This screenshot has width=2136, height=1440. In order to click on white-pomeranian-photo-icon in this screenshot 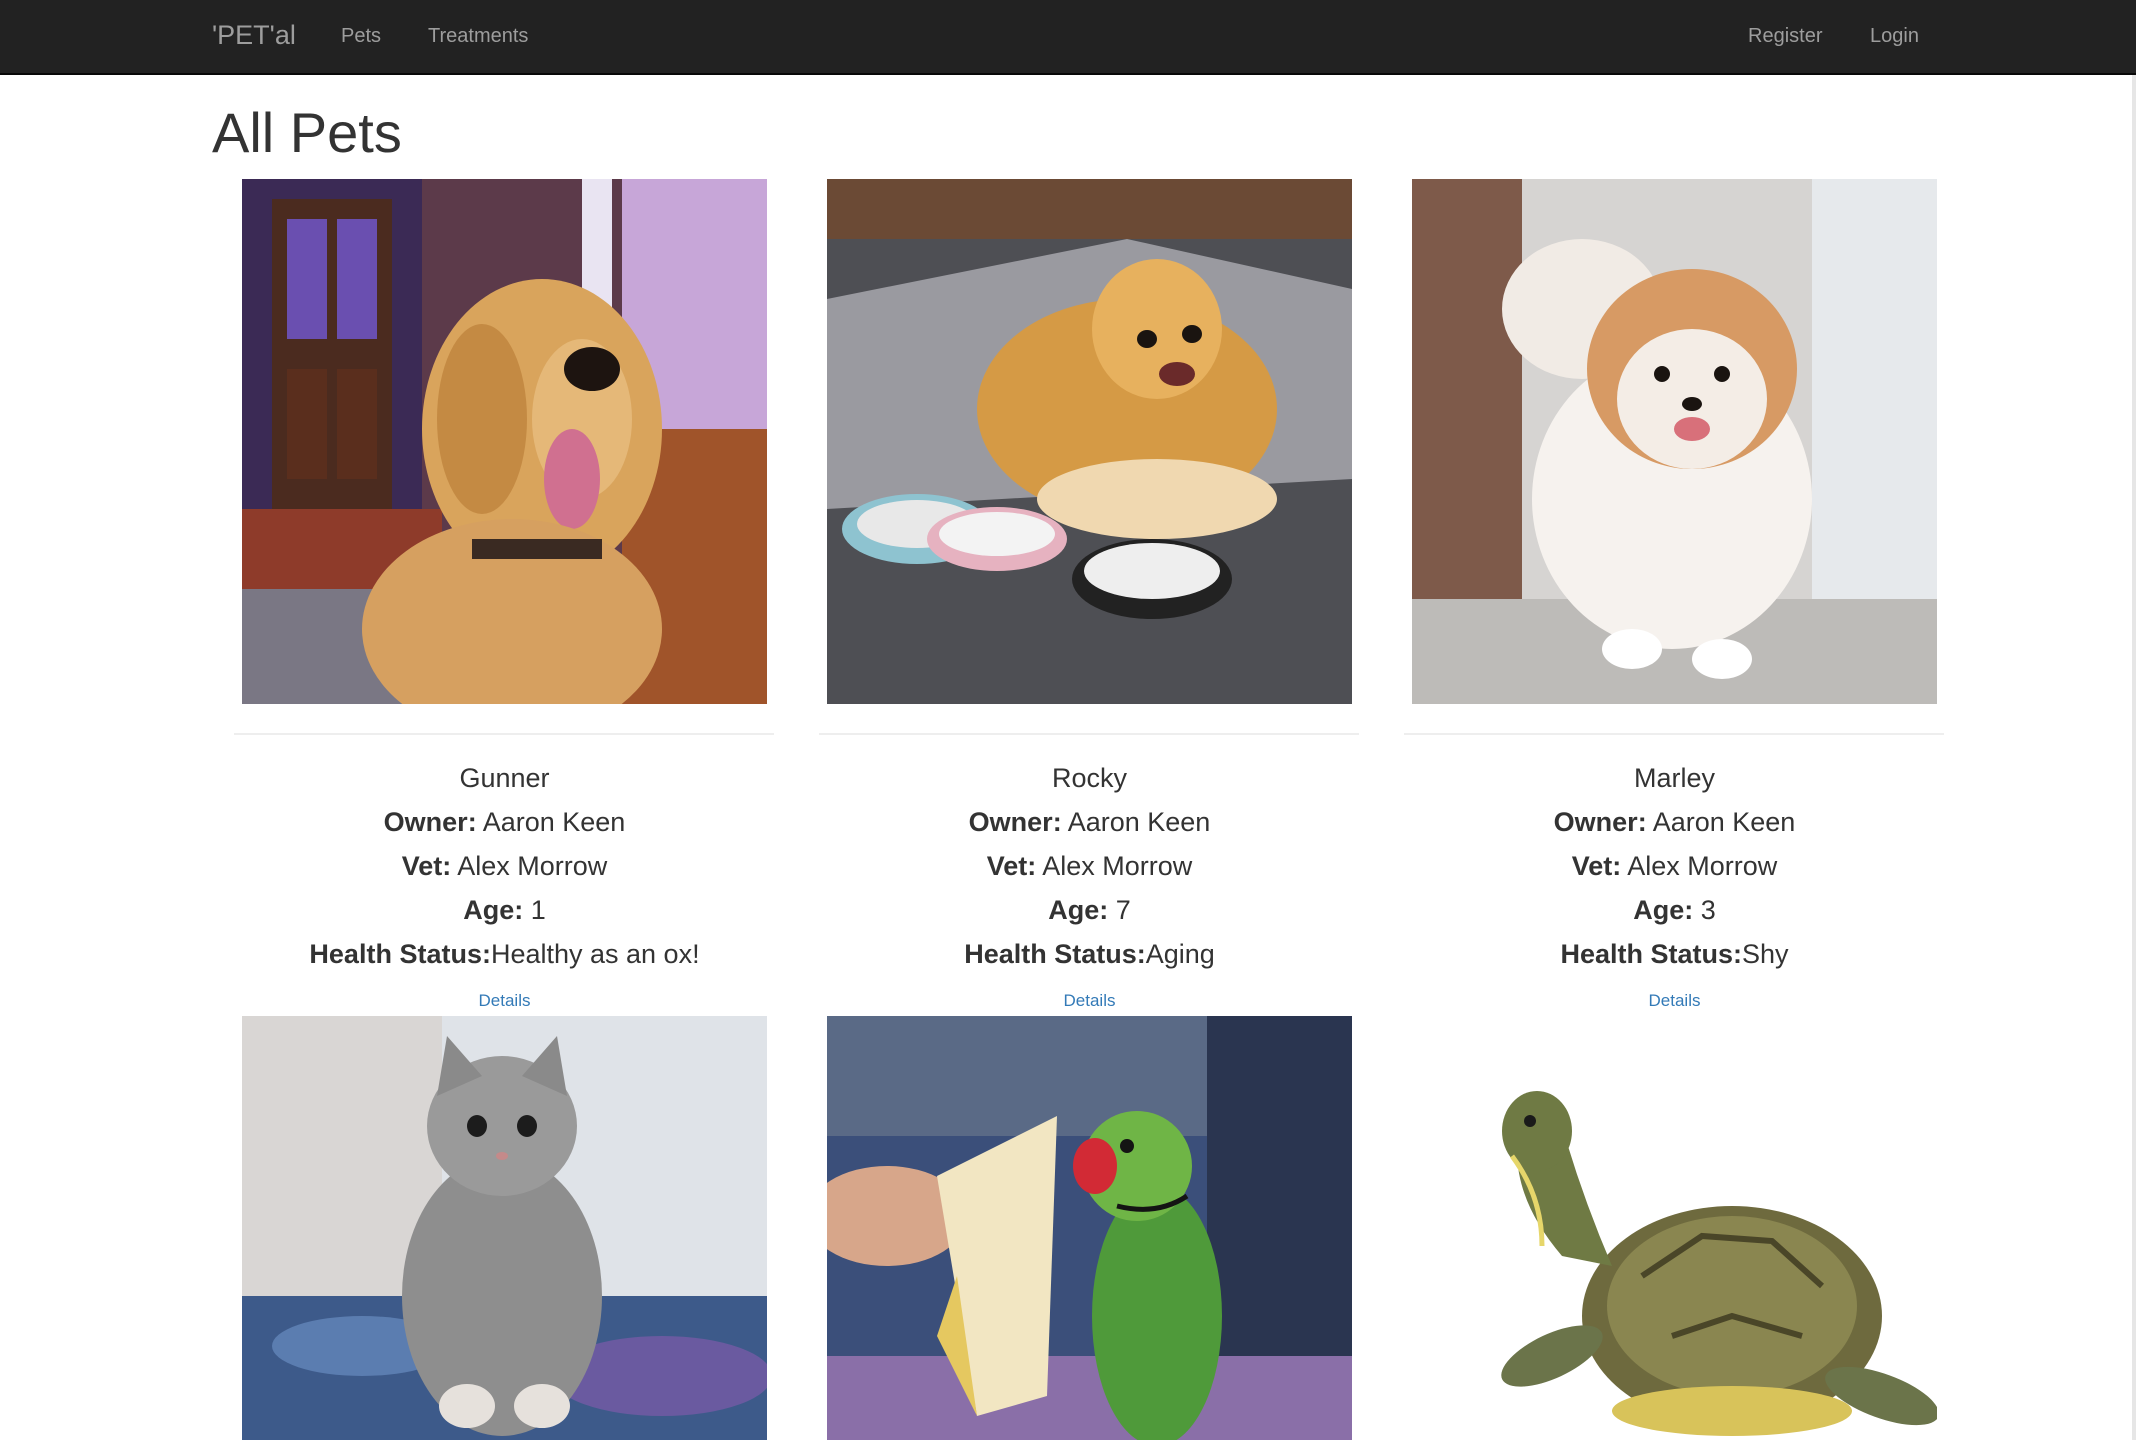, I will do `click(1674, 441)`.